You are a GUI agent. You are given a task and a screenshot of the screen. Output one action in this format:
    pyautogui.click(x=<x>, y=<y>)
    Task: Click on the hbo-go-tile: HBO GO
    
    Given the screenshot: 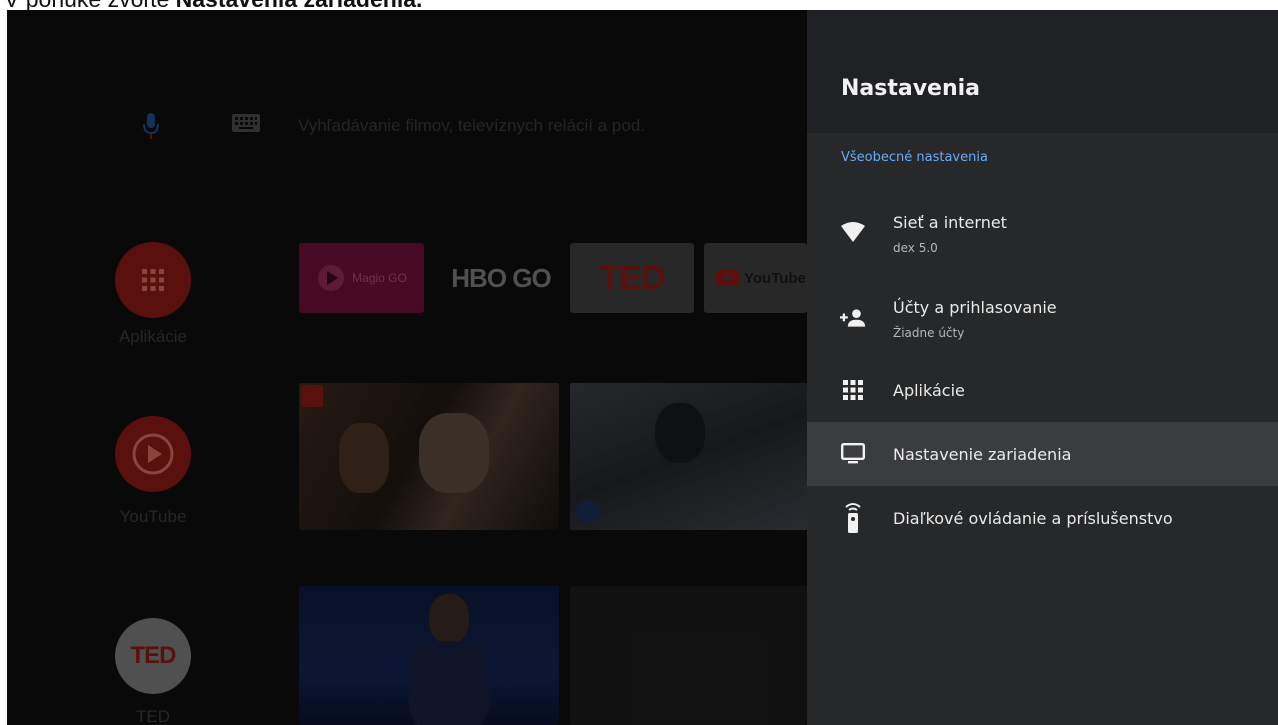 What is the action you would take?
    pyautogui.click(x=501, y=278)
    